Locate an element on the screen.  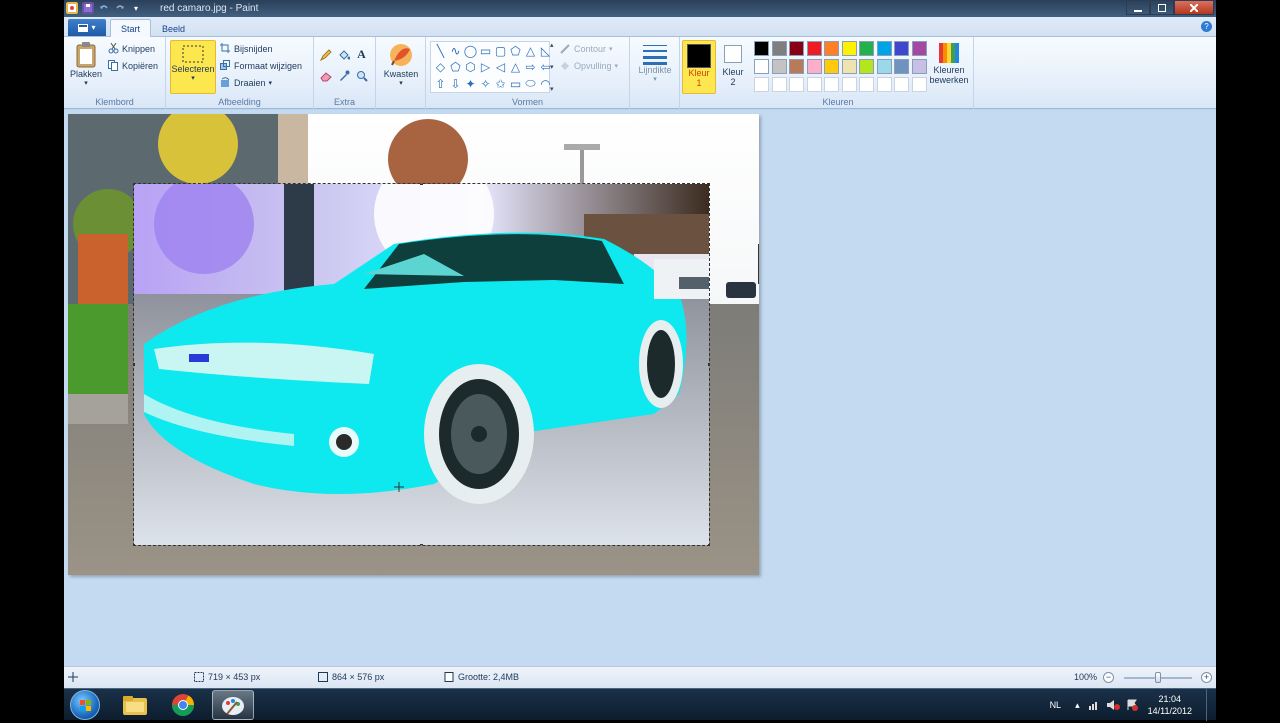
shape-item: ▷ is located at coordinates (485, 67).